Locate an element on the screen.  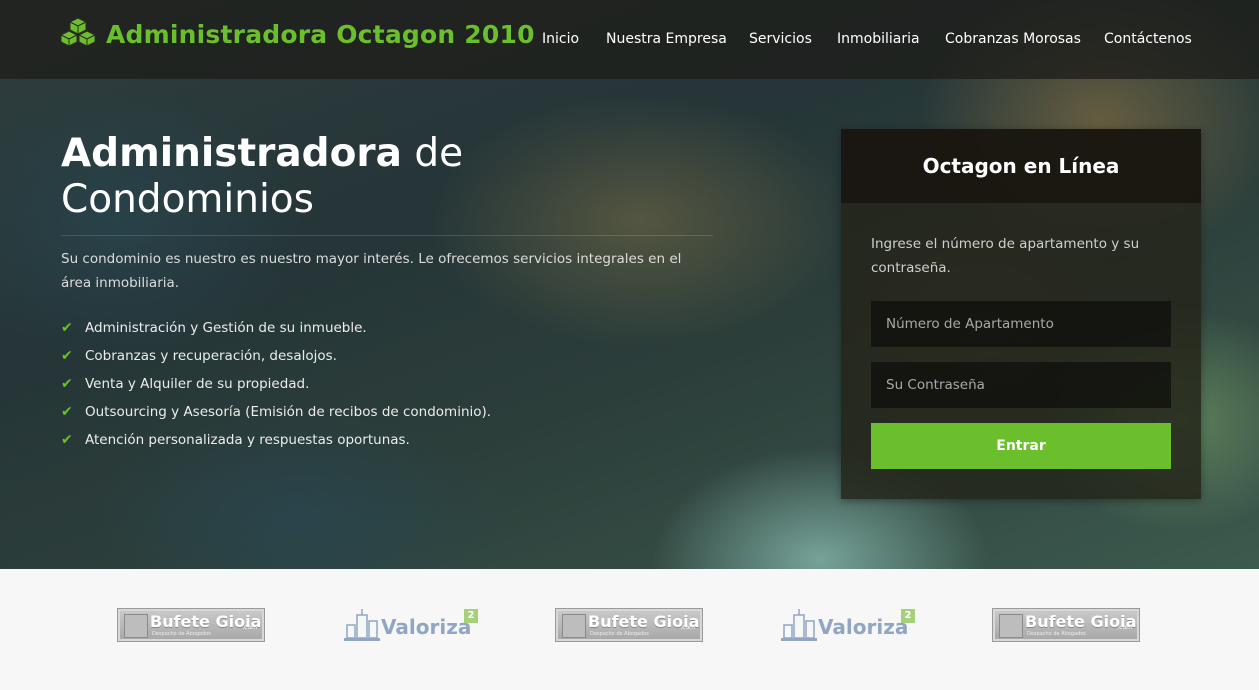
list-item: ✔ Venta y Alquiler de su propiedad. is located at coordinates (276, 384).